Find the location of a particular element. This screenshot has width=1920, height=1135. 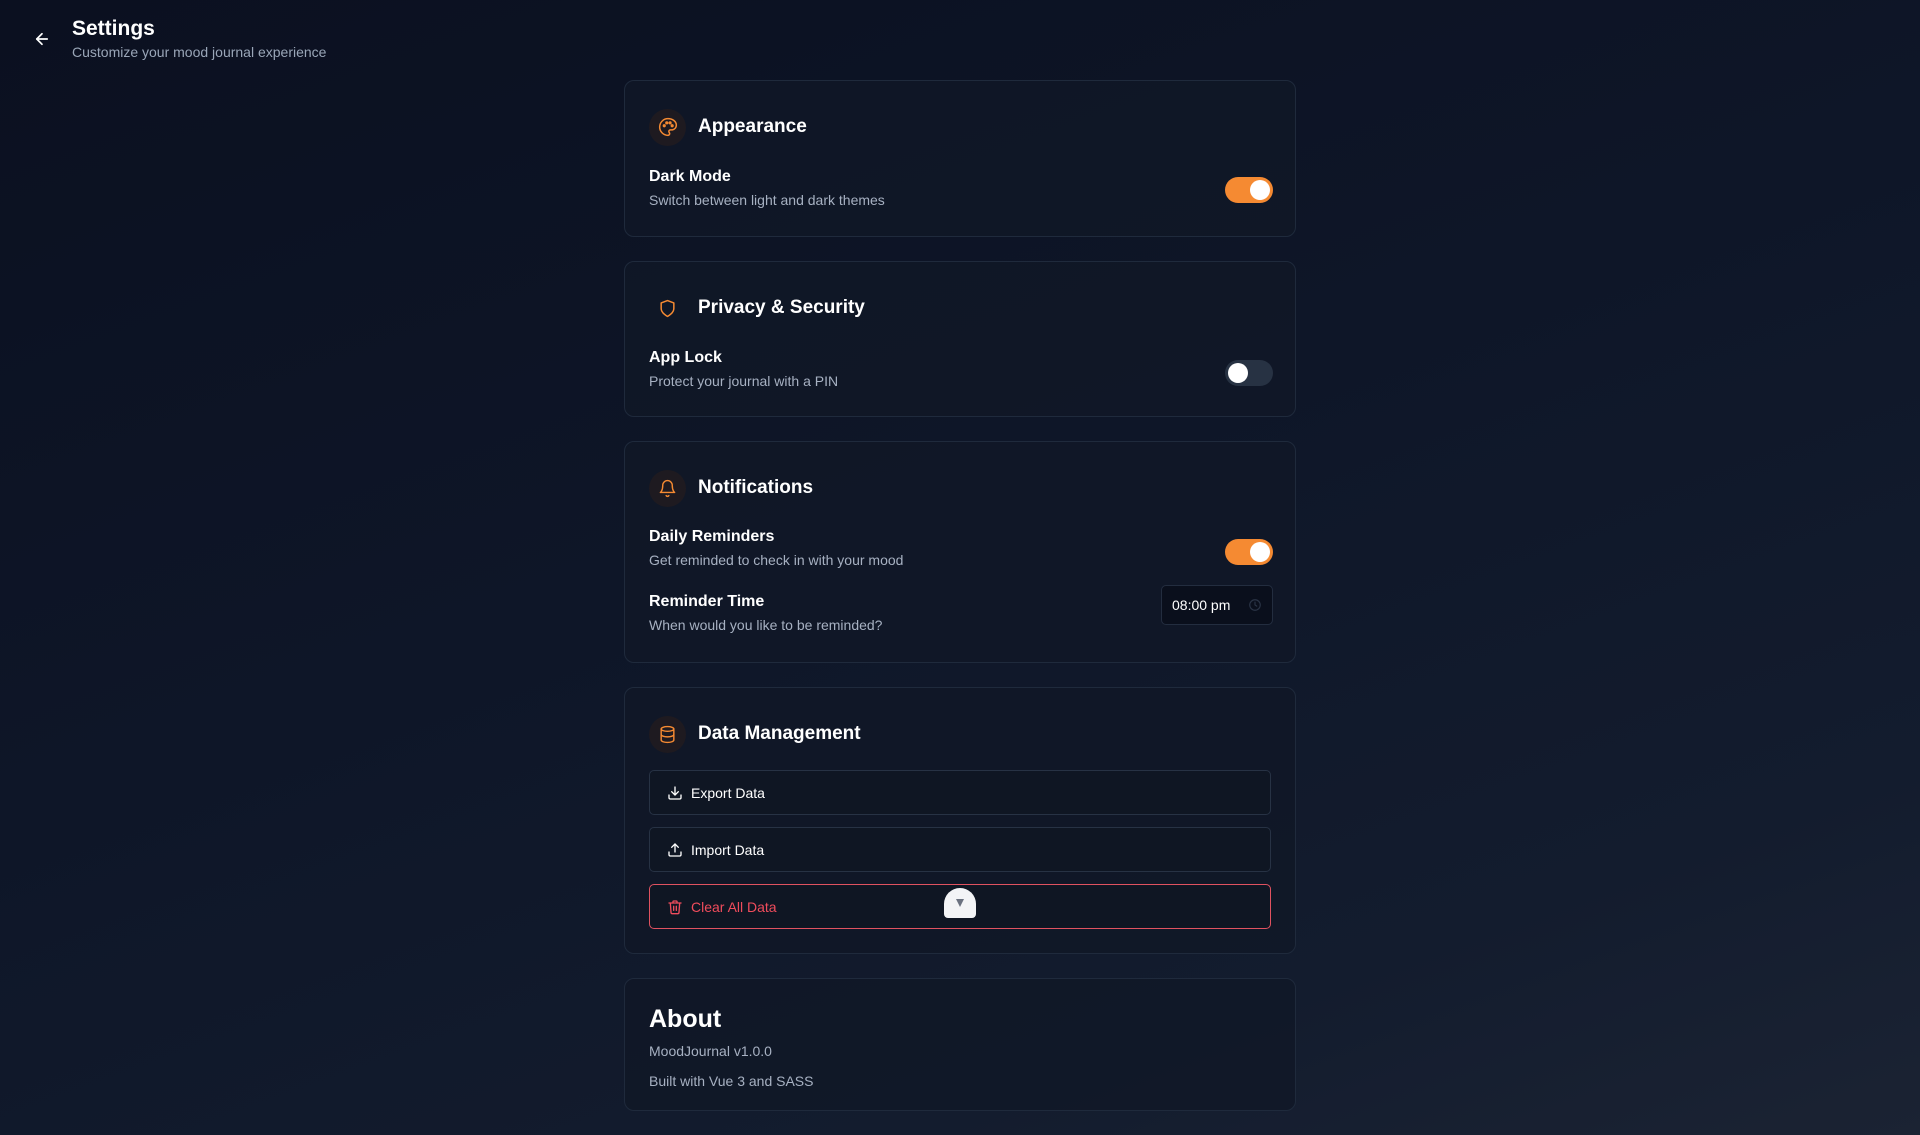

data-management-title: Data Management is located at coordinates (779, 733).